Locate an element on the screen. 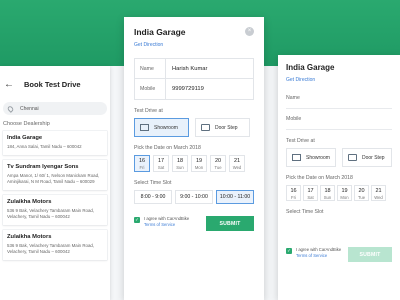 This screenshot has width=400, height=300. panel-header: ← Book Test Drive is located at coordinates (55, 84).